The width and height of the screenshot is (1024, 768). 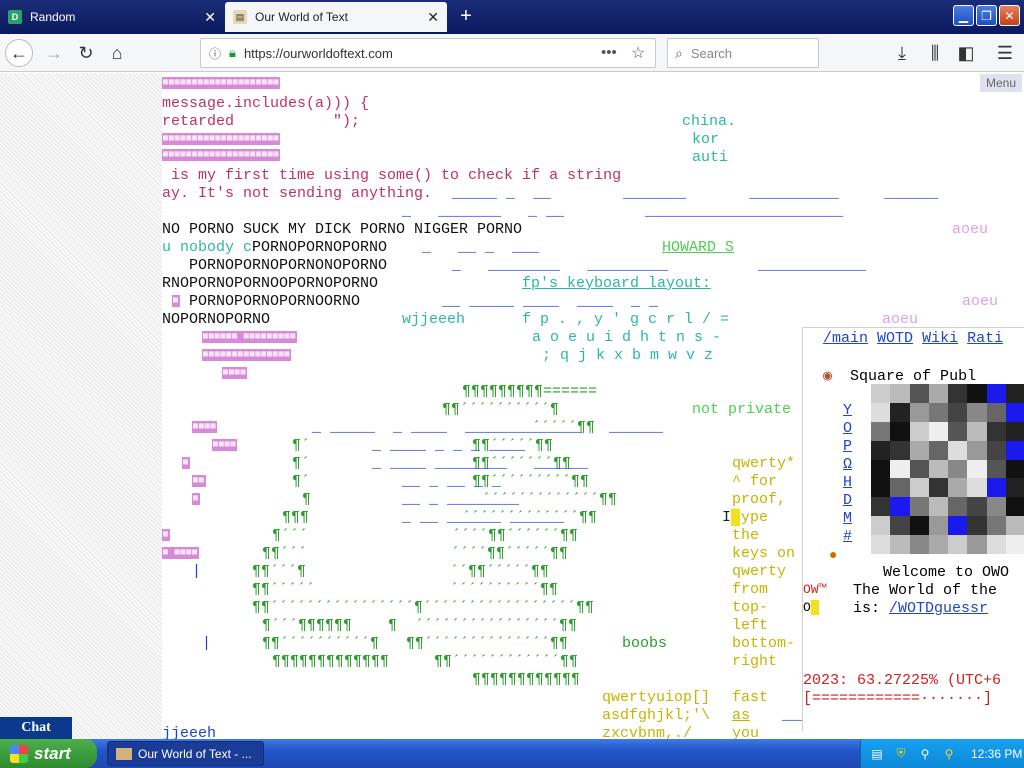 I want to click on list-item: Ω, so click(x=847, y=465).